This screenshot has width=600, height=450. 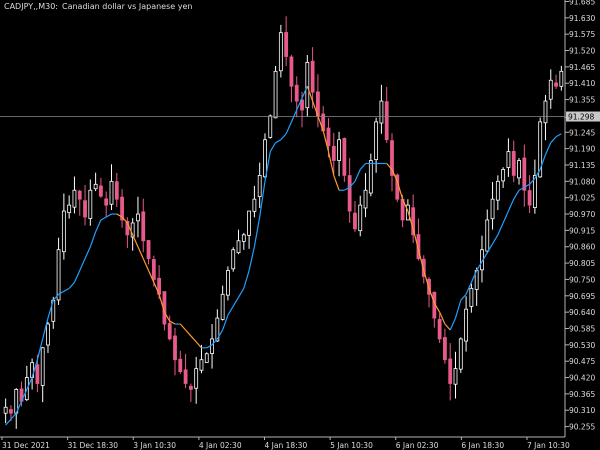 I want to click on y-tick-label: 90.970, so click(x=582, y=214).